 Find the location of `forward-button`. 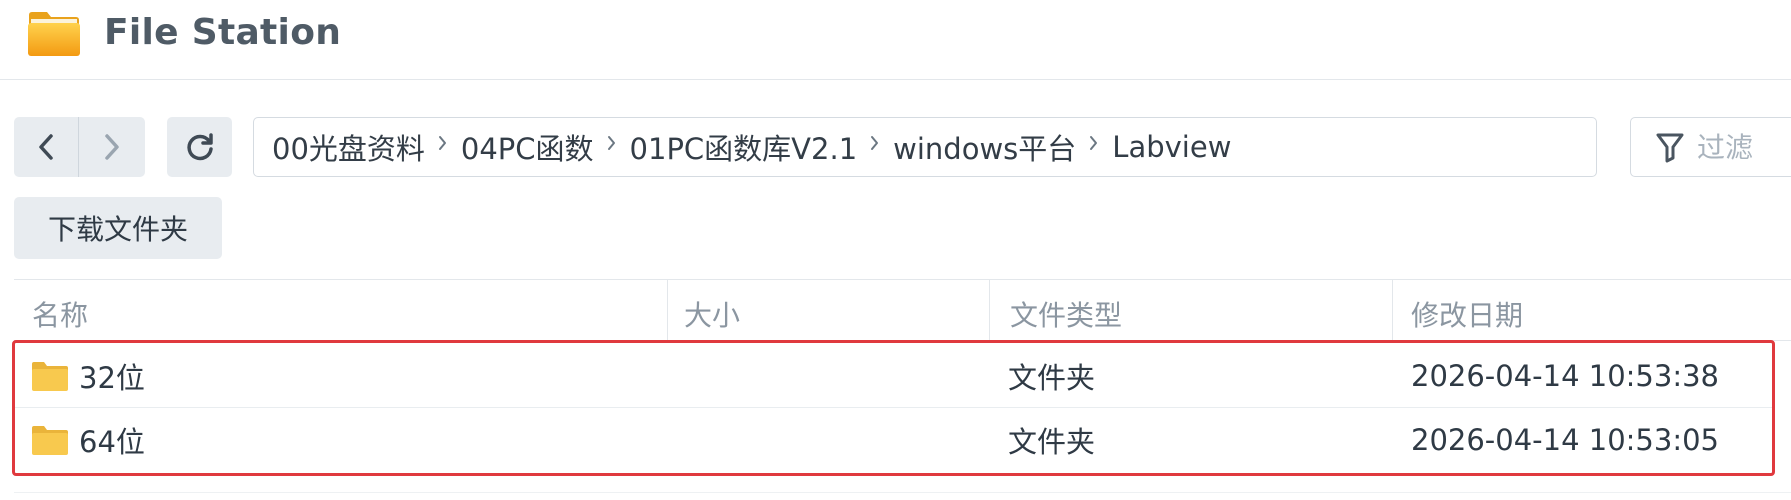

forward-button is located at coordinates (111, 147).